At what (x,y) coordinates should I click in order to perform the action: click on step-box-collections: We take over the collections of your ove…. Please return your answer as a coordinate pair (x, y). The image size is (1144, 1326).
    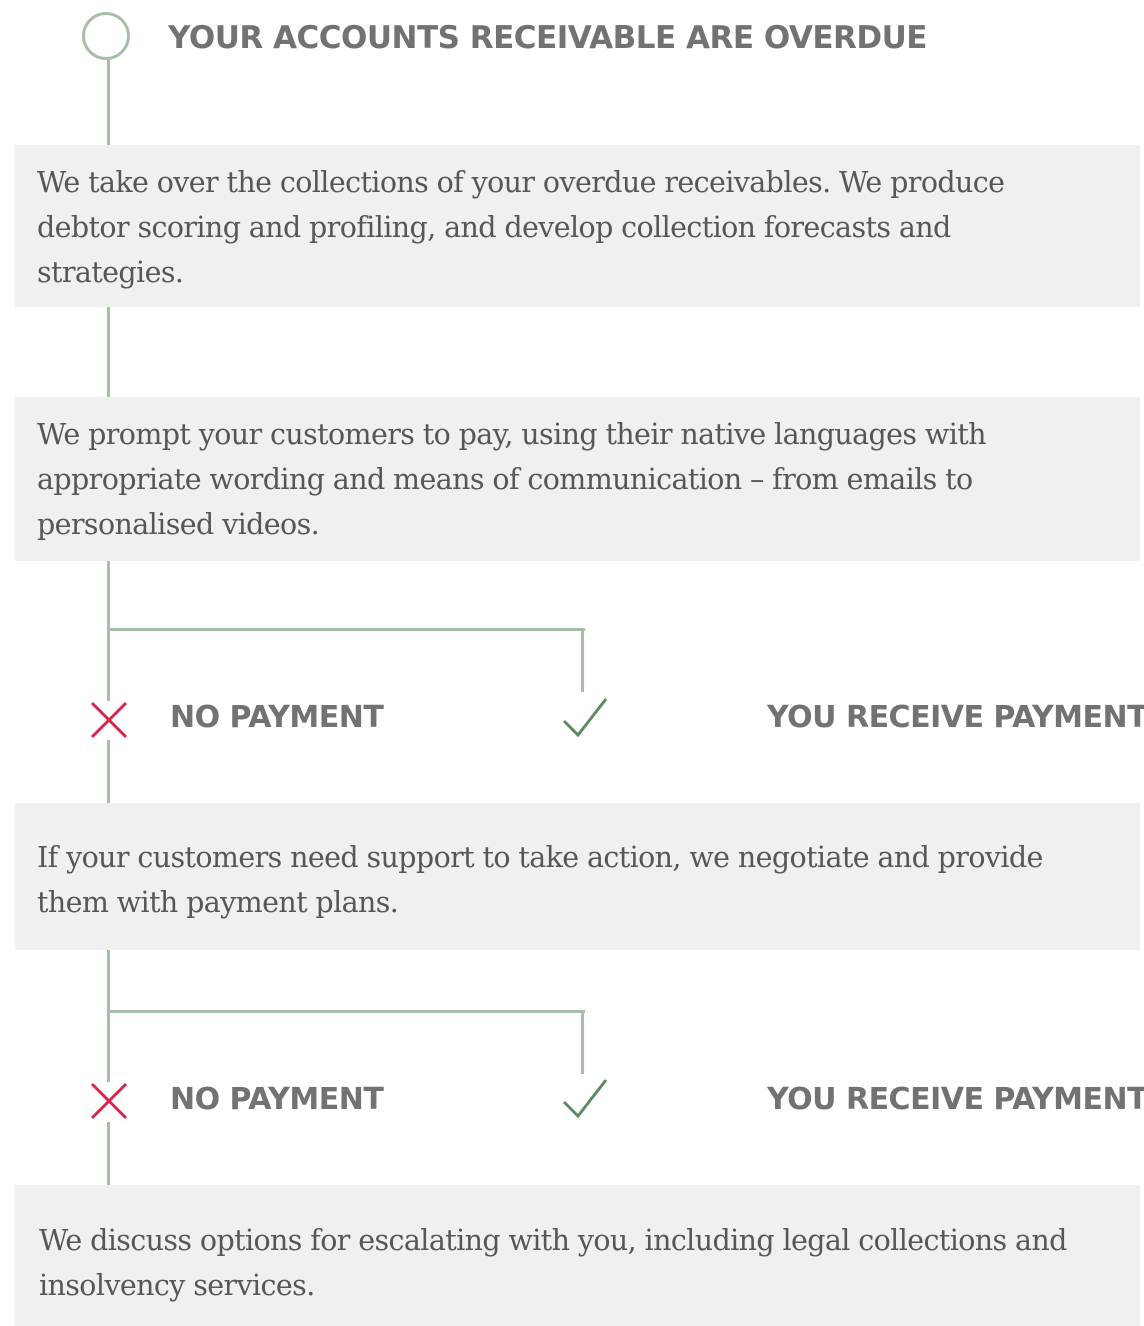
    Looking at the image, I should click on (577, 226).